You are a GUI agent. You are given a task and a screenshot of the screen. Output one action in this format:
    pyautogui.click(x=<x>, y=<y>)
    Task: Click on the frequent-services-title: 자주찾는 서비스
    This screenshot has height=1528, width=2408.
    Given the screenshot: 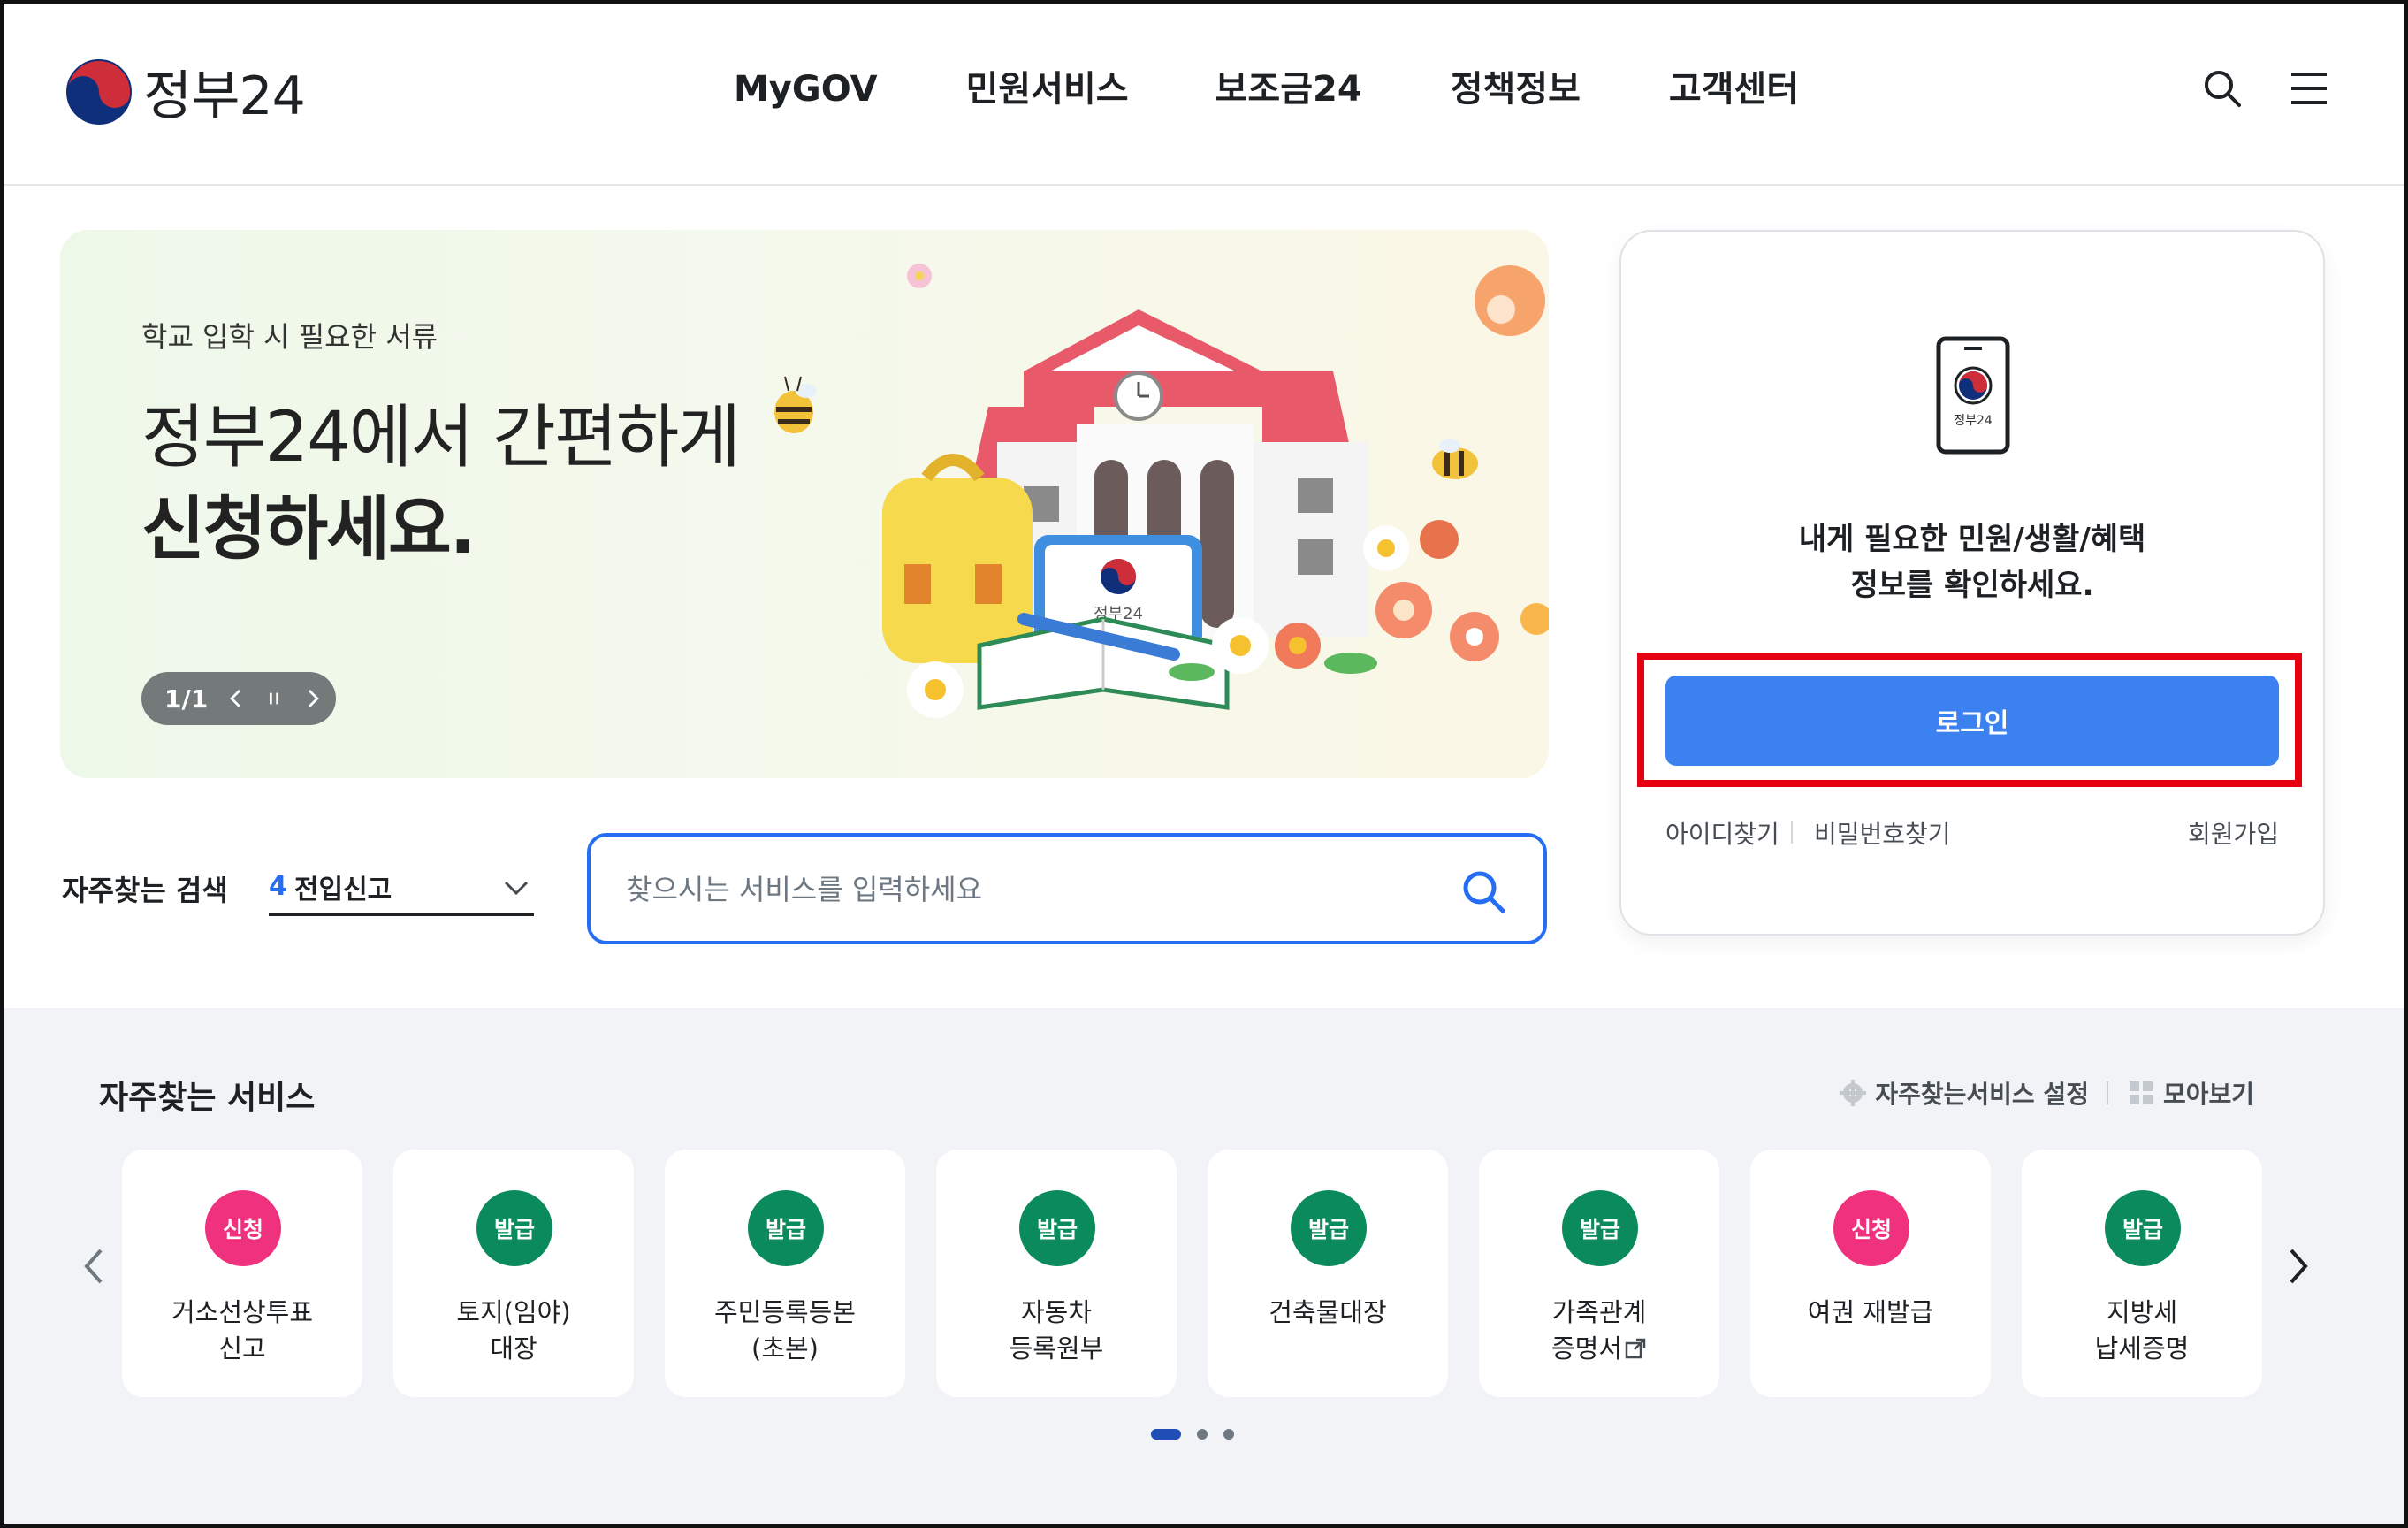 What is the action you would take?
    pyautogui.click(x=207, y=1098)
    